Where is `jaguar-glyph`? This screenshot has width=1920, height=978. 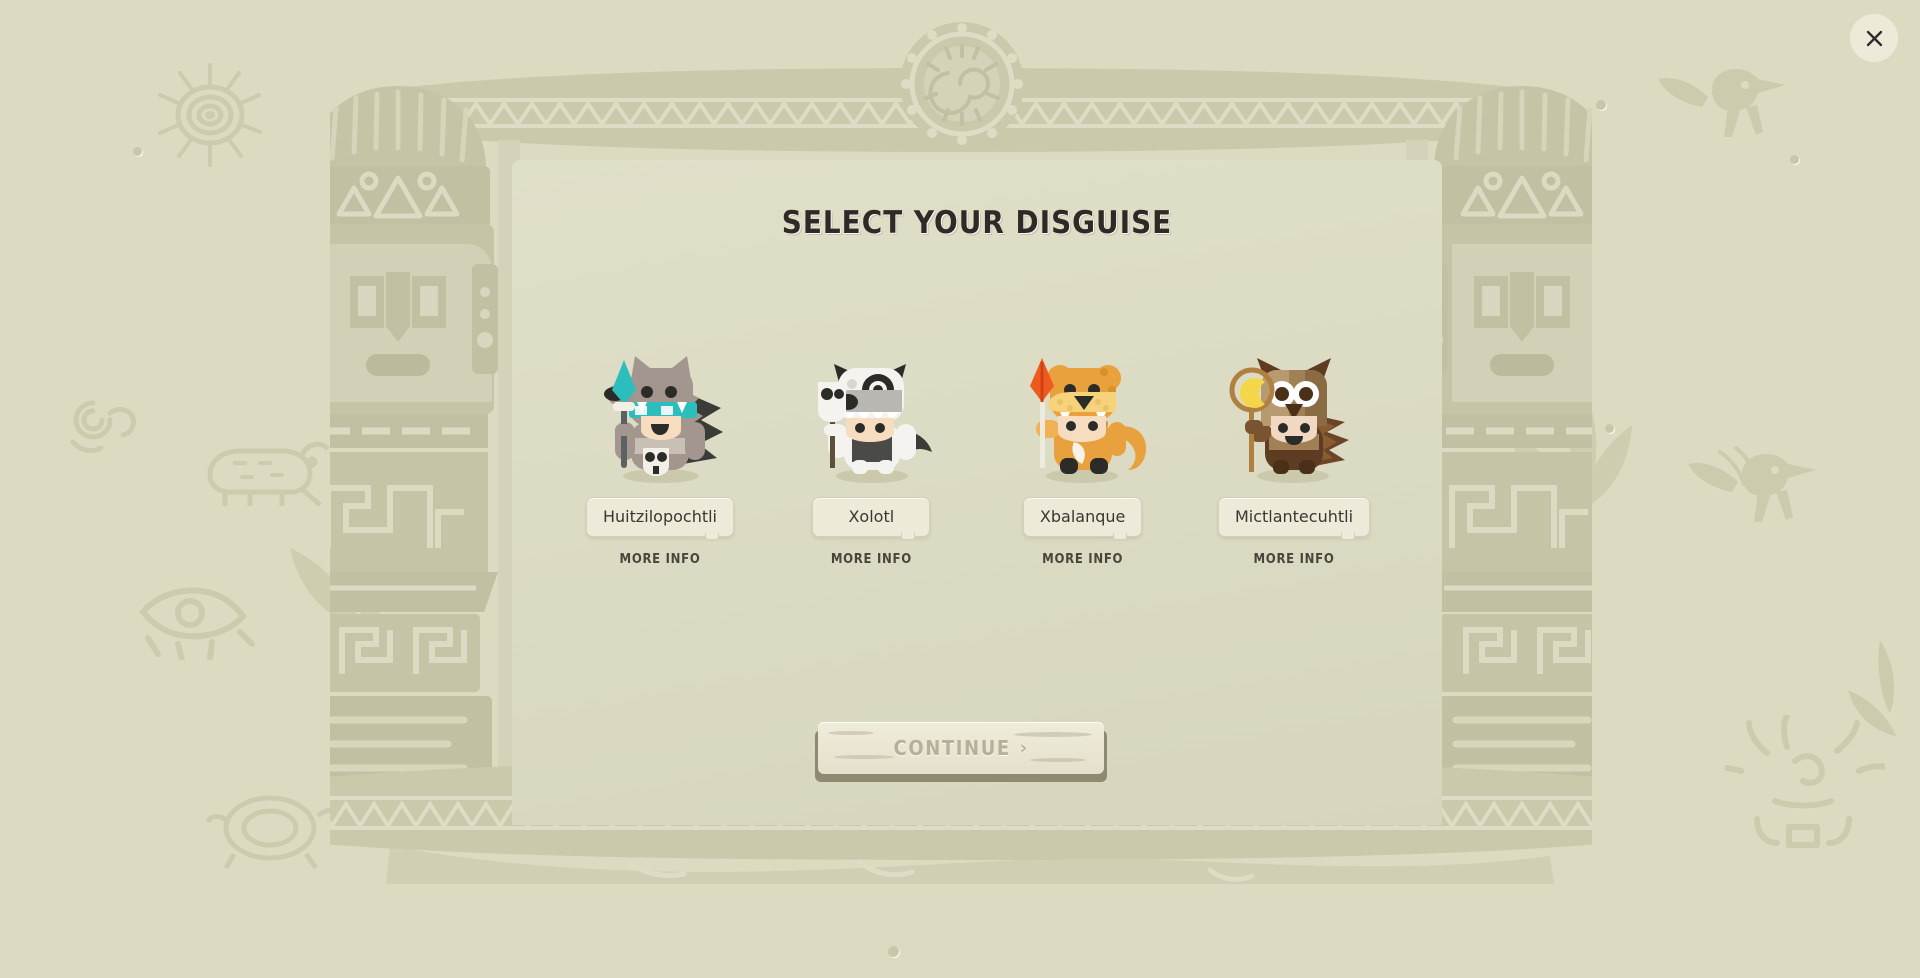 jaguar-glyph is located at coordinates (265, 462).